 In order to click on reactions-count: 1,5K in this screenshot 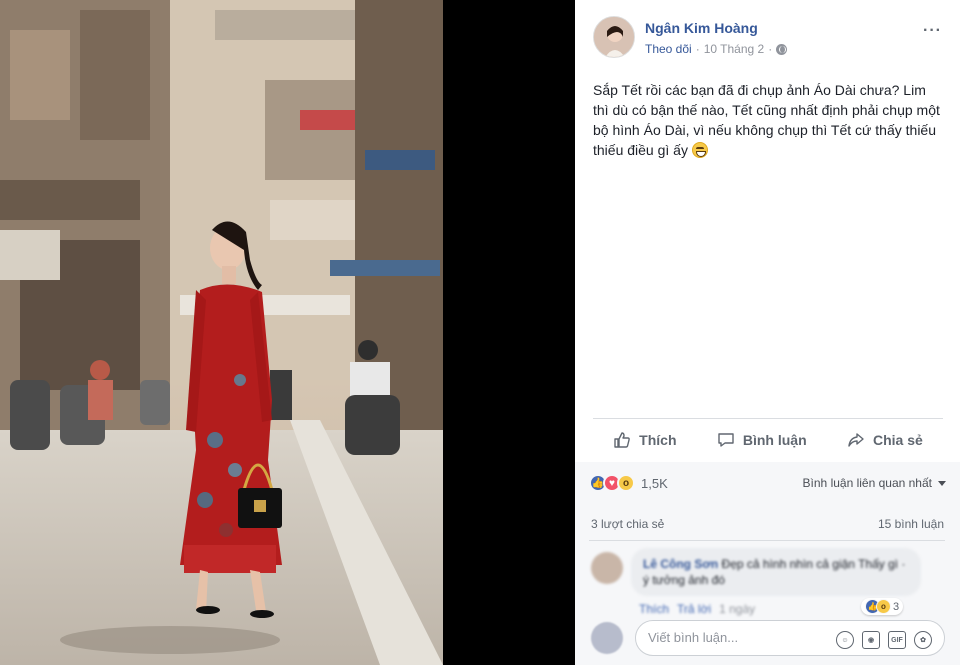, I will do `click(654, 483)`.